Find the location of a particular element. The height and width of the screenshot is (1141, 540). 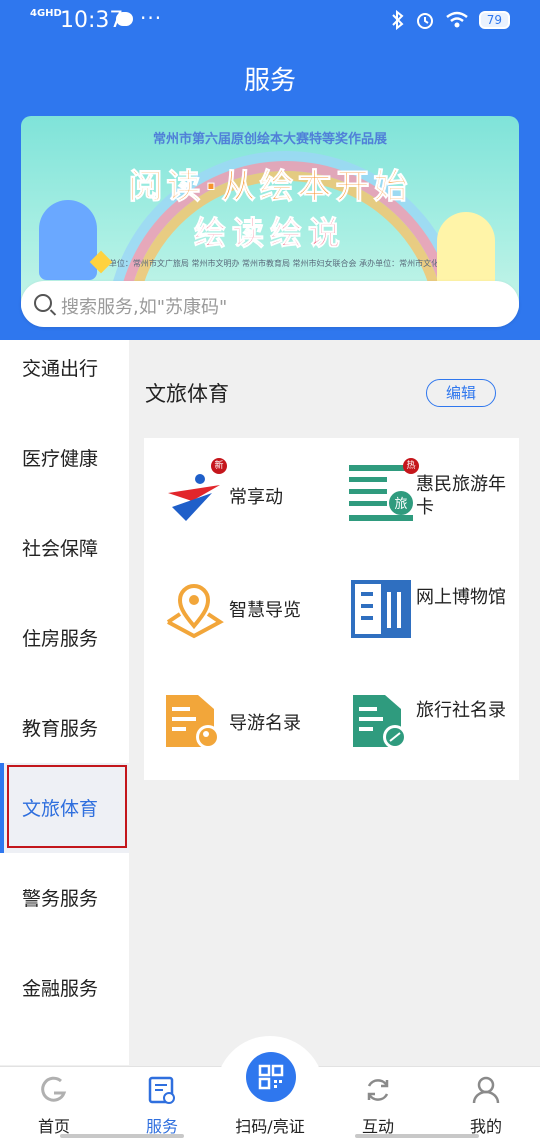

agency-folder-icon is located at coordinates (380, 722).